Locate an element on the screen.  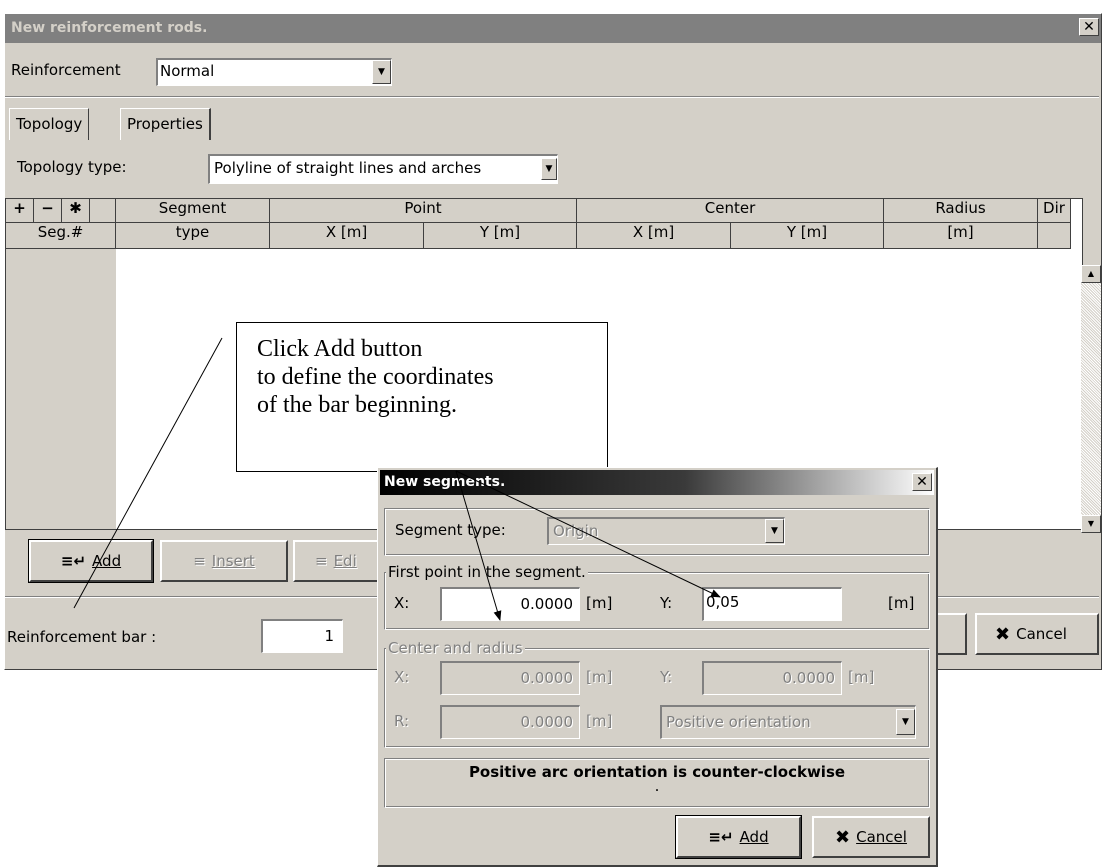
clear-rows-icon: ✱ is located at coordinates (76, 210).